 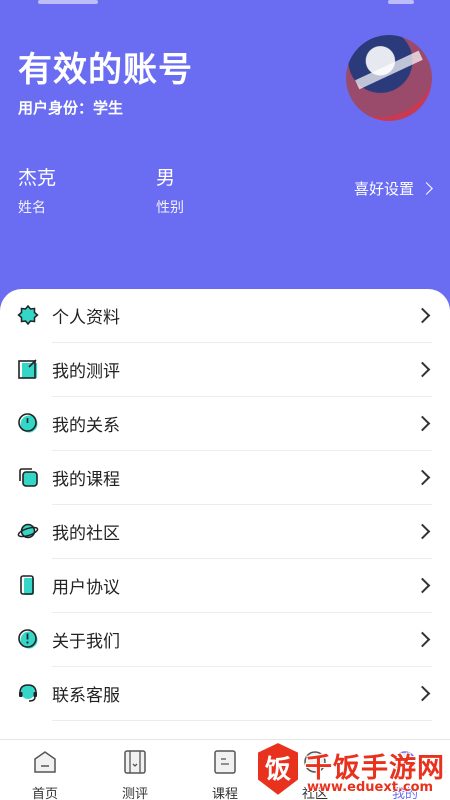 I want to click on menu-item-courses: 我的课程, so click(x=225, y=478).